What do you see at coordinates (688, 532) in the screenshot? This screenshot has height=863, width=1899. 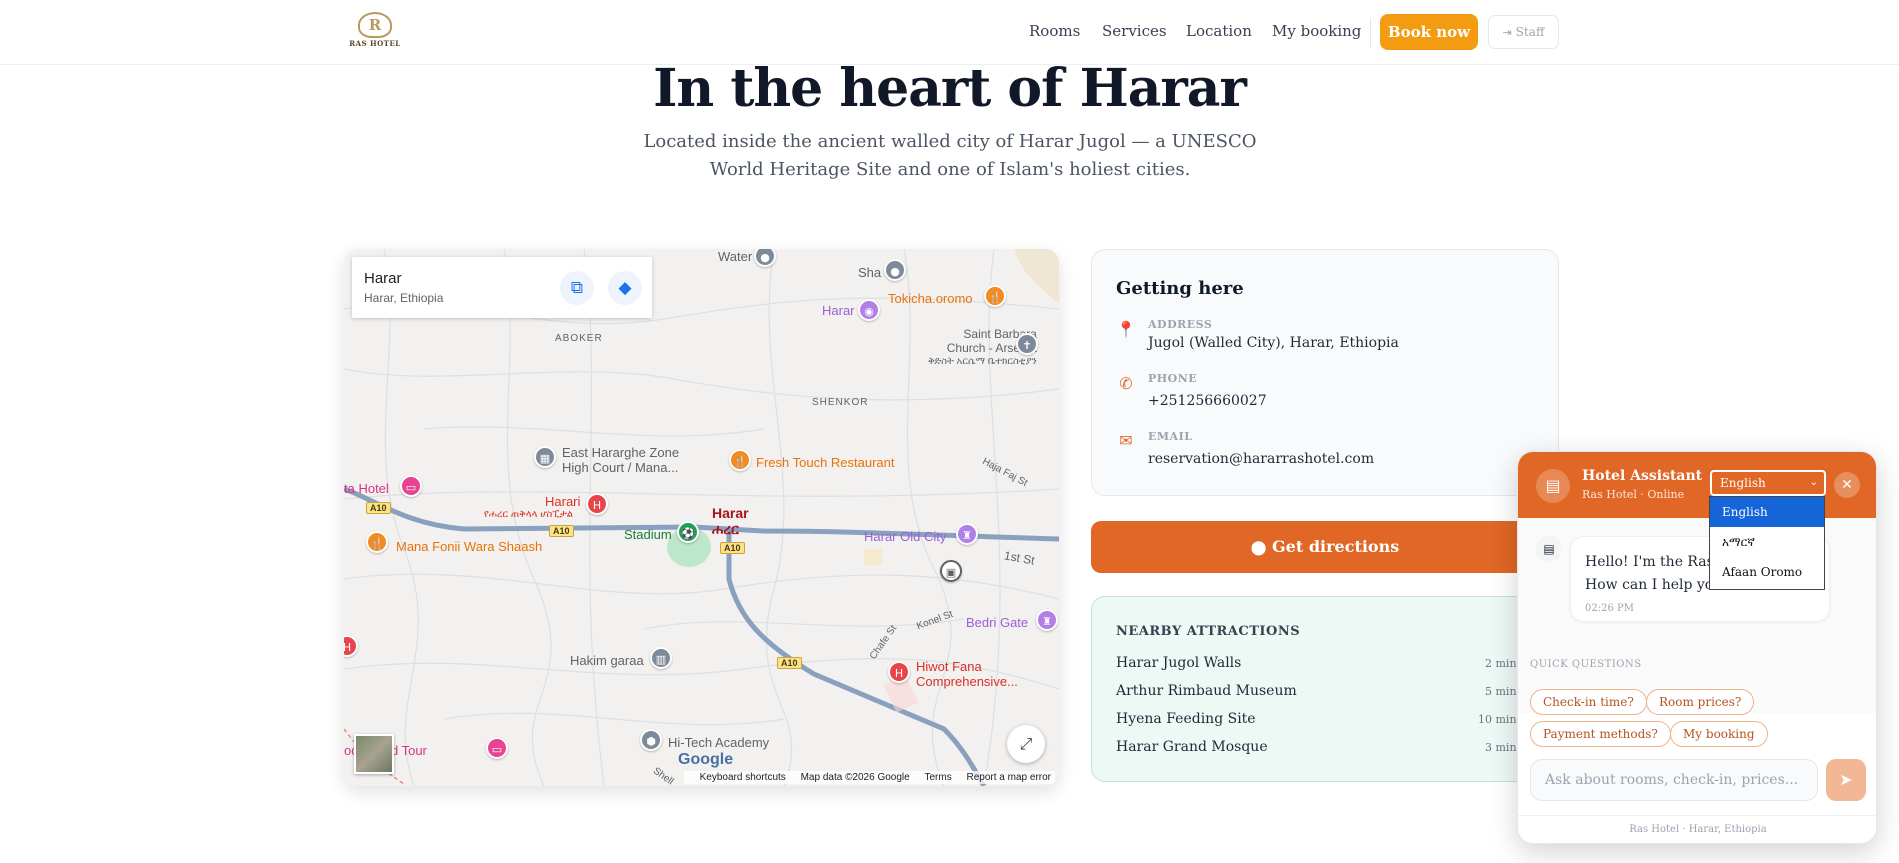 I see `stadium-pin-icon: ⚽` at bounding box center [688, 532].